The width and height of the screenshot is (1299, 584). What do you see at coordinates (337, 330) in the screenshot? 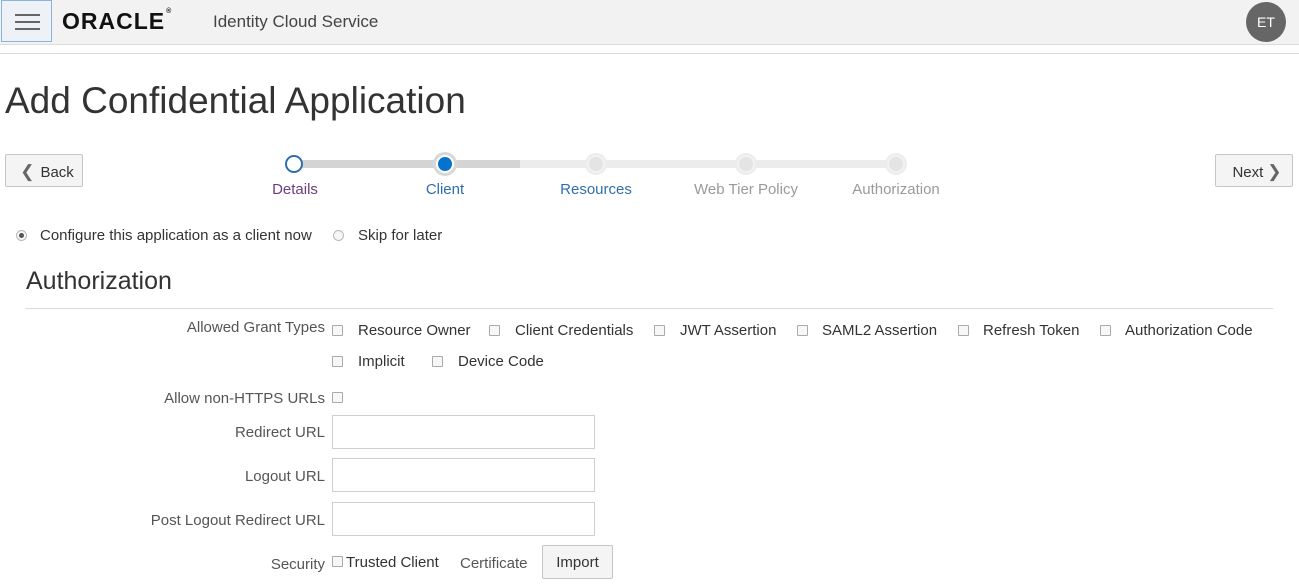
I see `grant-resource-owner-checkbox` at bounding box center [337, 330].